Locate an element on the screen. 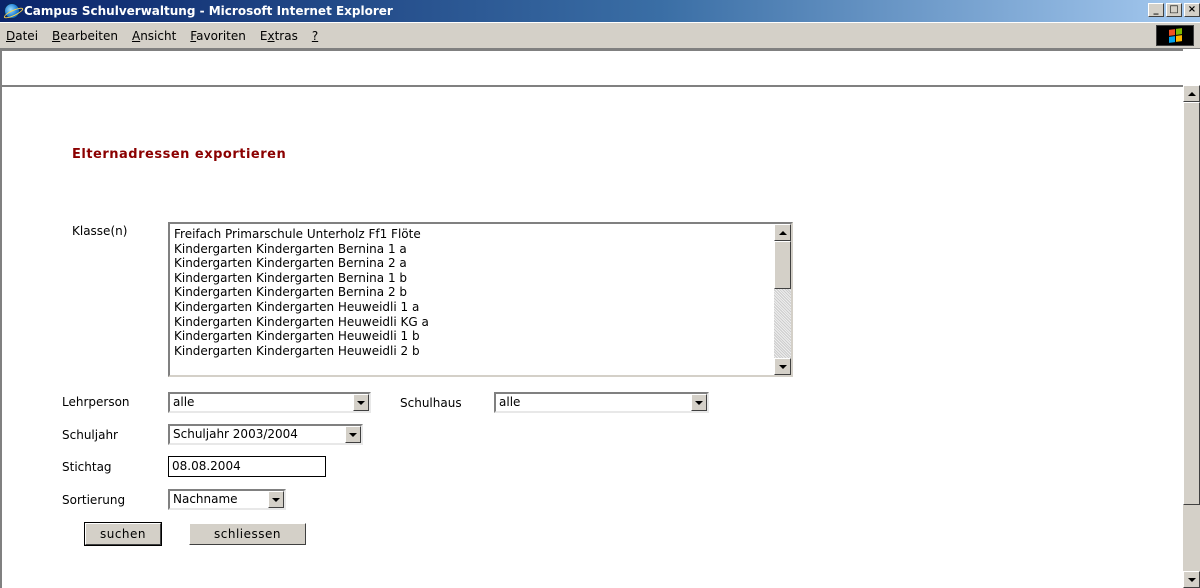  page-content-area is located at coordinates (600, 67).